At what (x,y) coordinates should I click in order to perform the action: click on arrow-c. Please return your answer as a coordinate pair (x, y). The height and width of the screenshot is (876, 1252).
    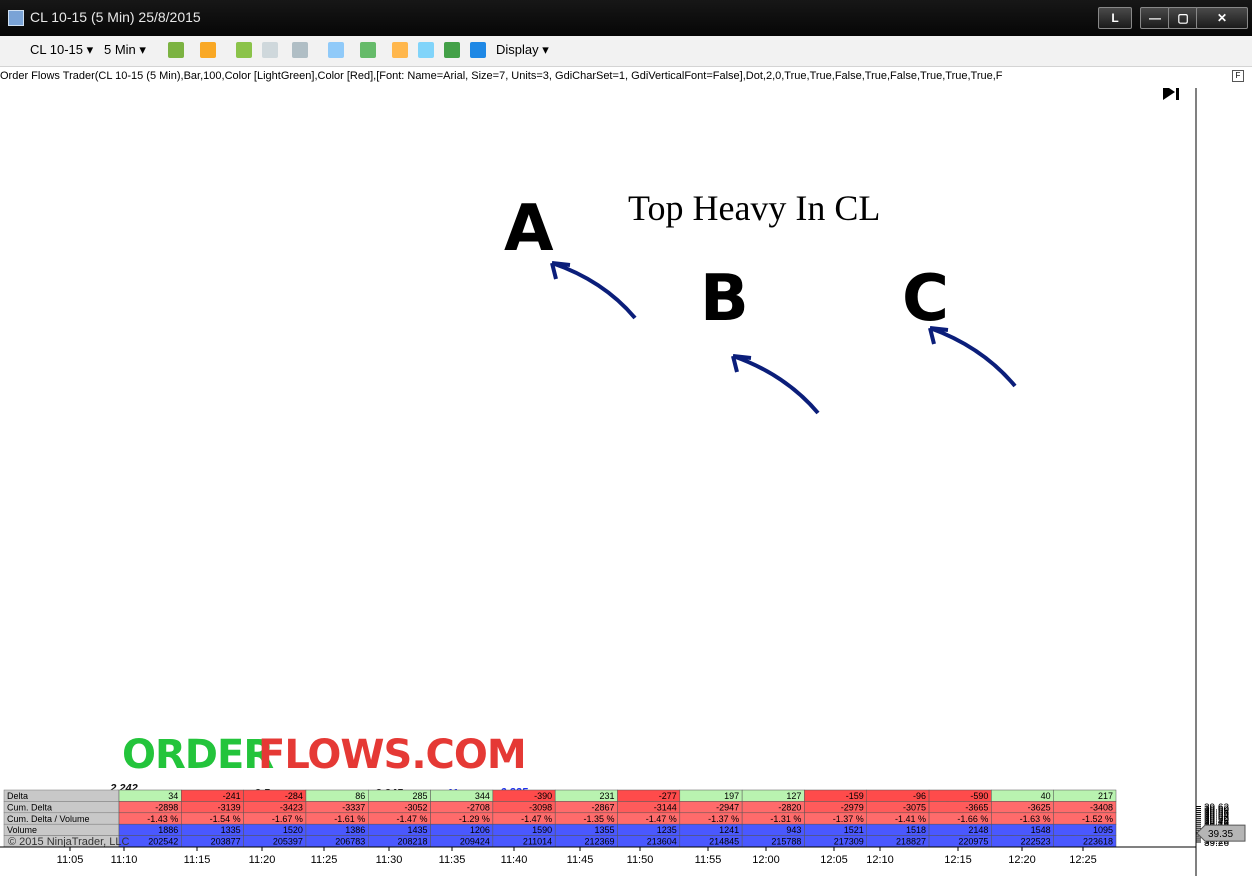
    Looking at the image, I should click on (973, 357).